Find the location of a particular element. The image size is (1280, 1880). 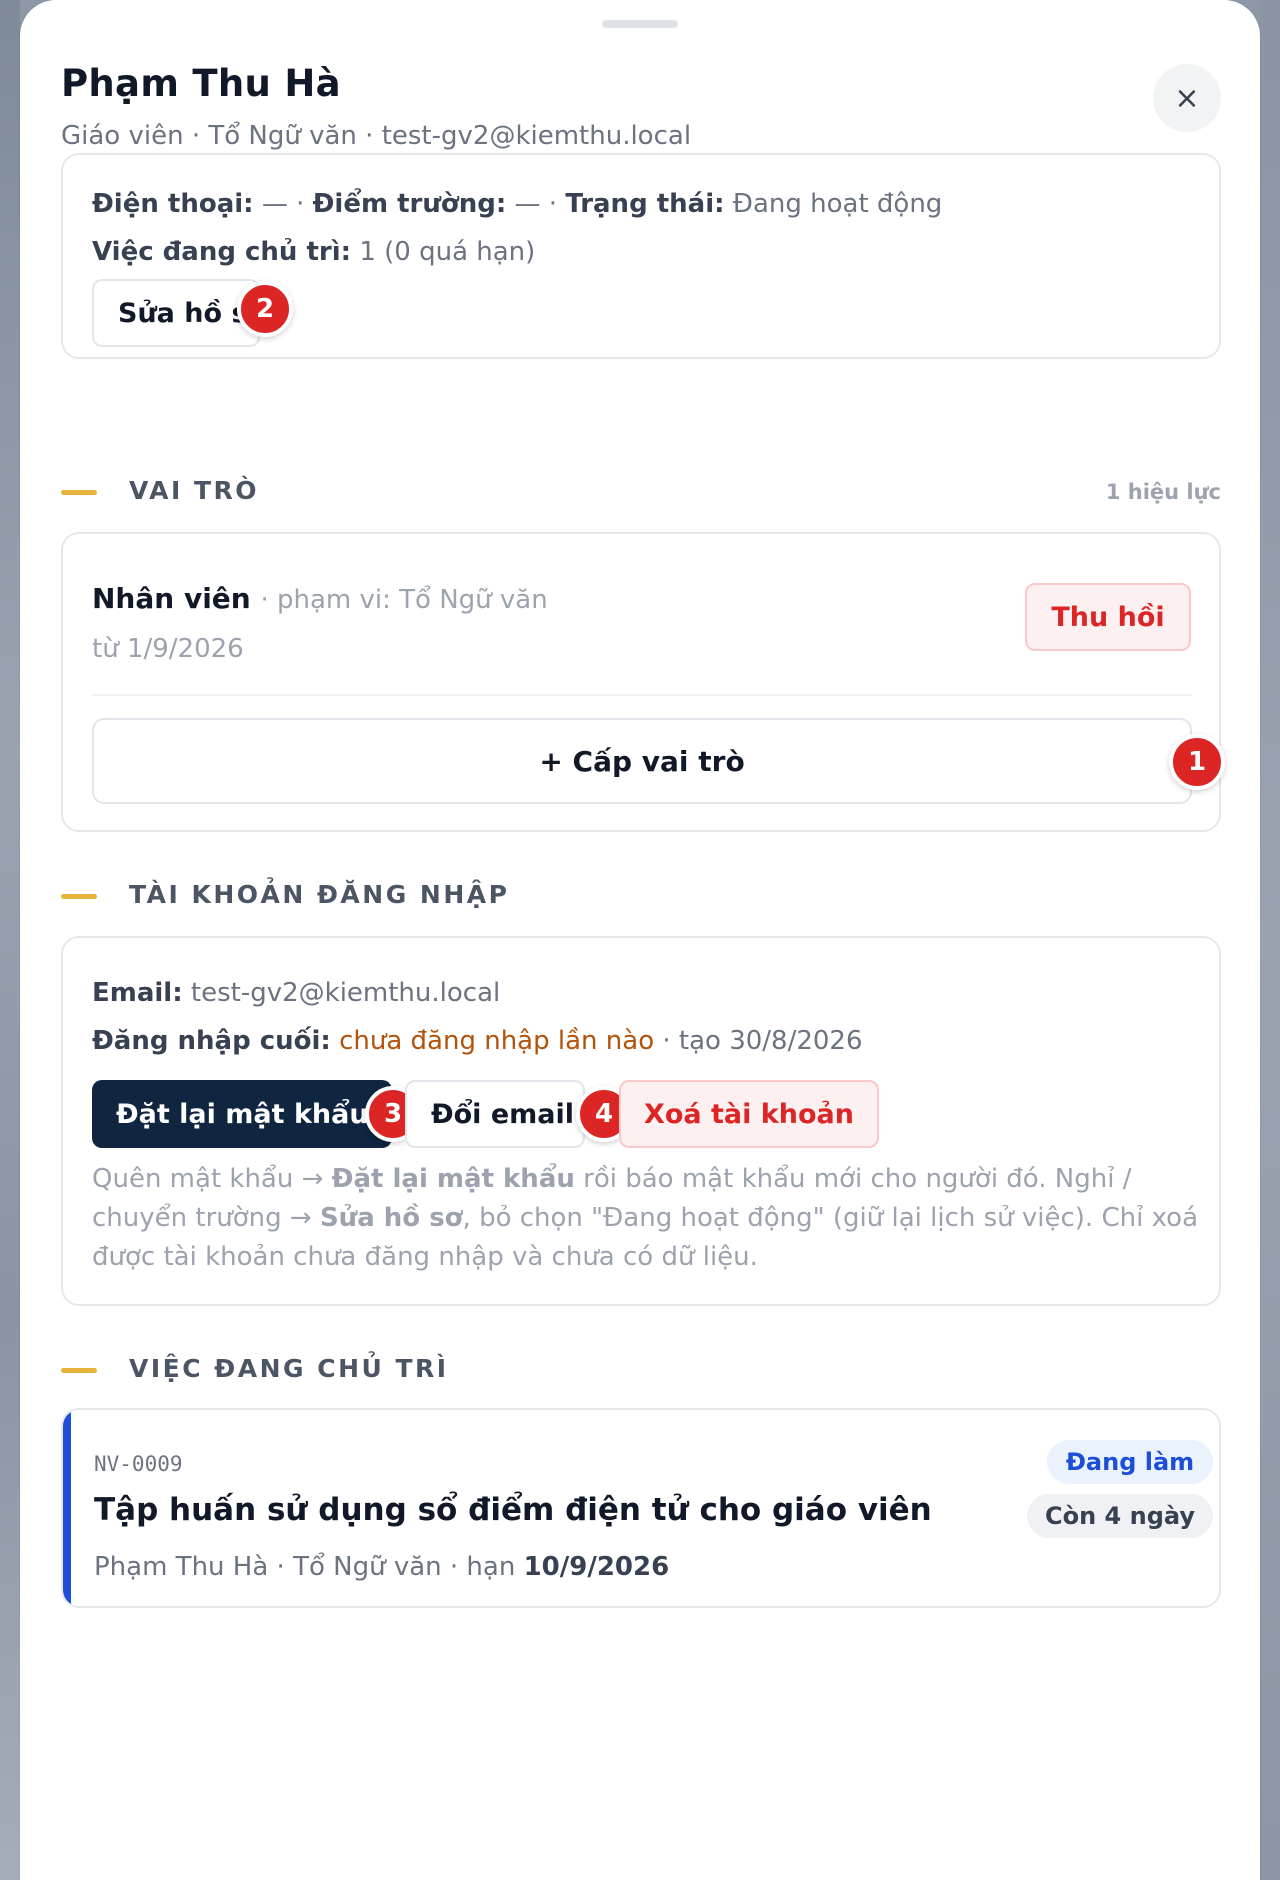

status-label: Trạng thái: is located at coordinates (645, 204).